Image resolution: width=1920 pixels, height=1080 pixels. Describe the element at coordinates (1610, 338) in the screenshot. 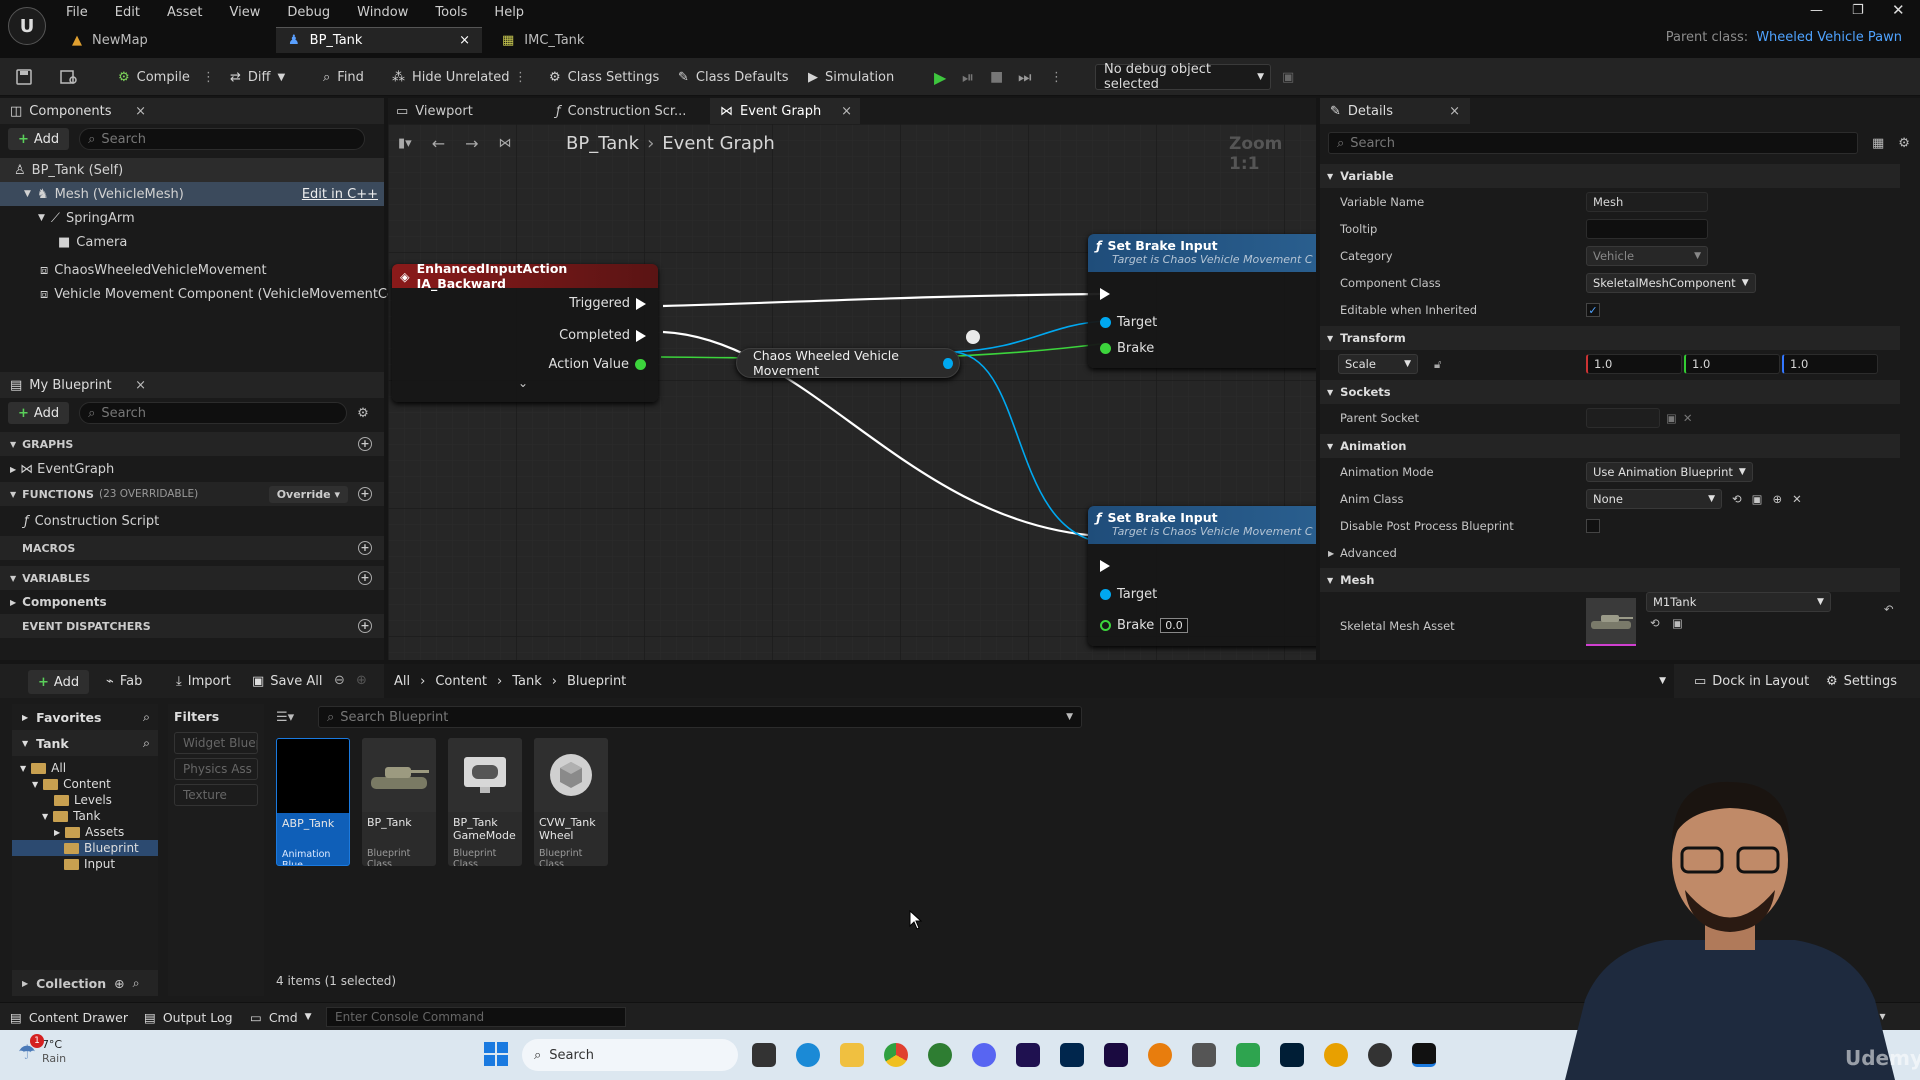

I see `section-transform: ▼ Transform` at that location.